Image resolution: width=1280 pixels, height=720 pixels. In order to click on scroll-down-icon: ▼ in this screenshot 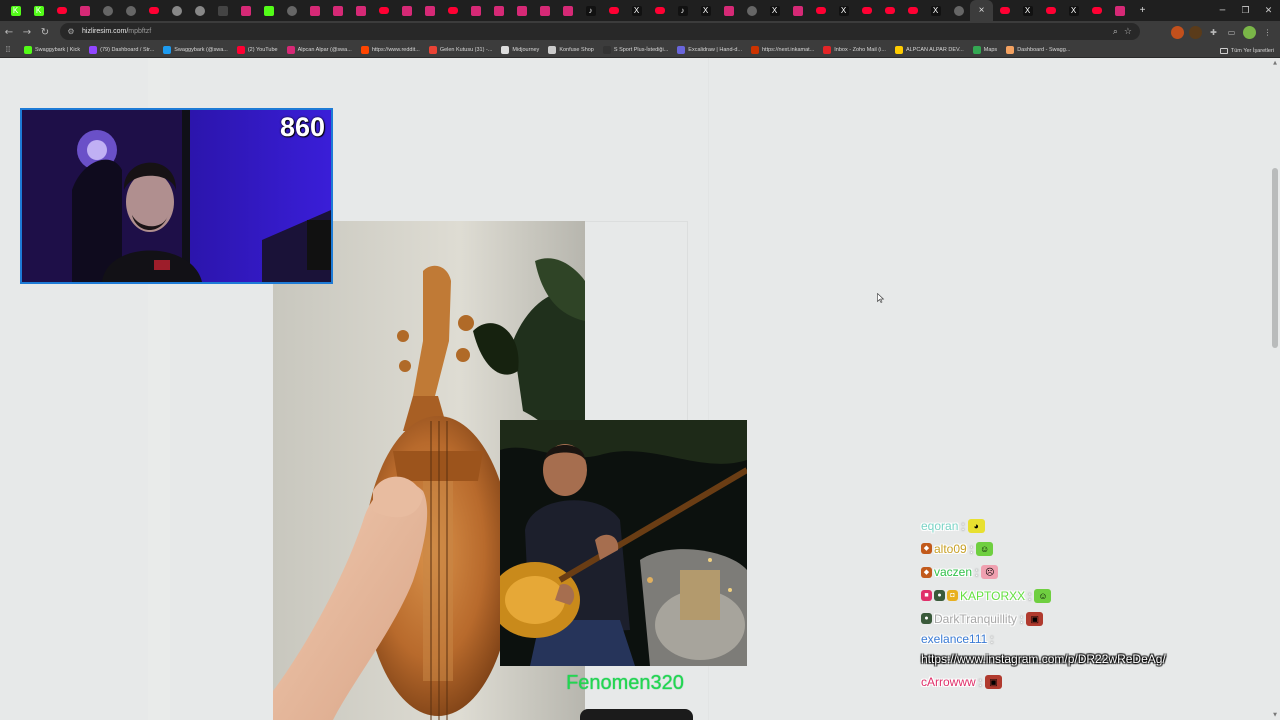, I will do `click(1275, 715)`.